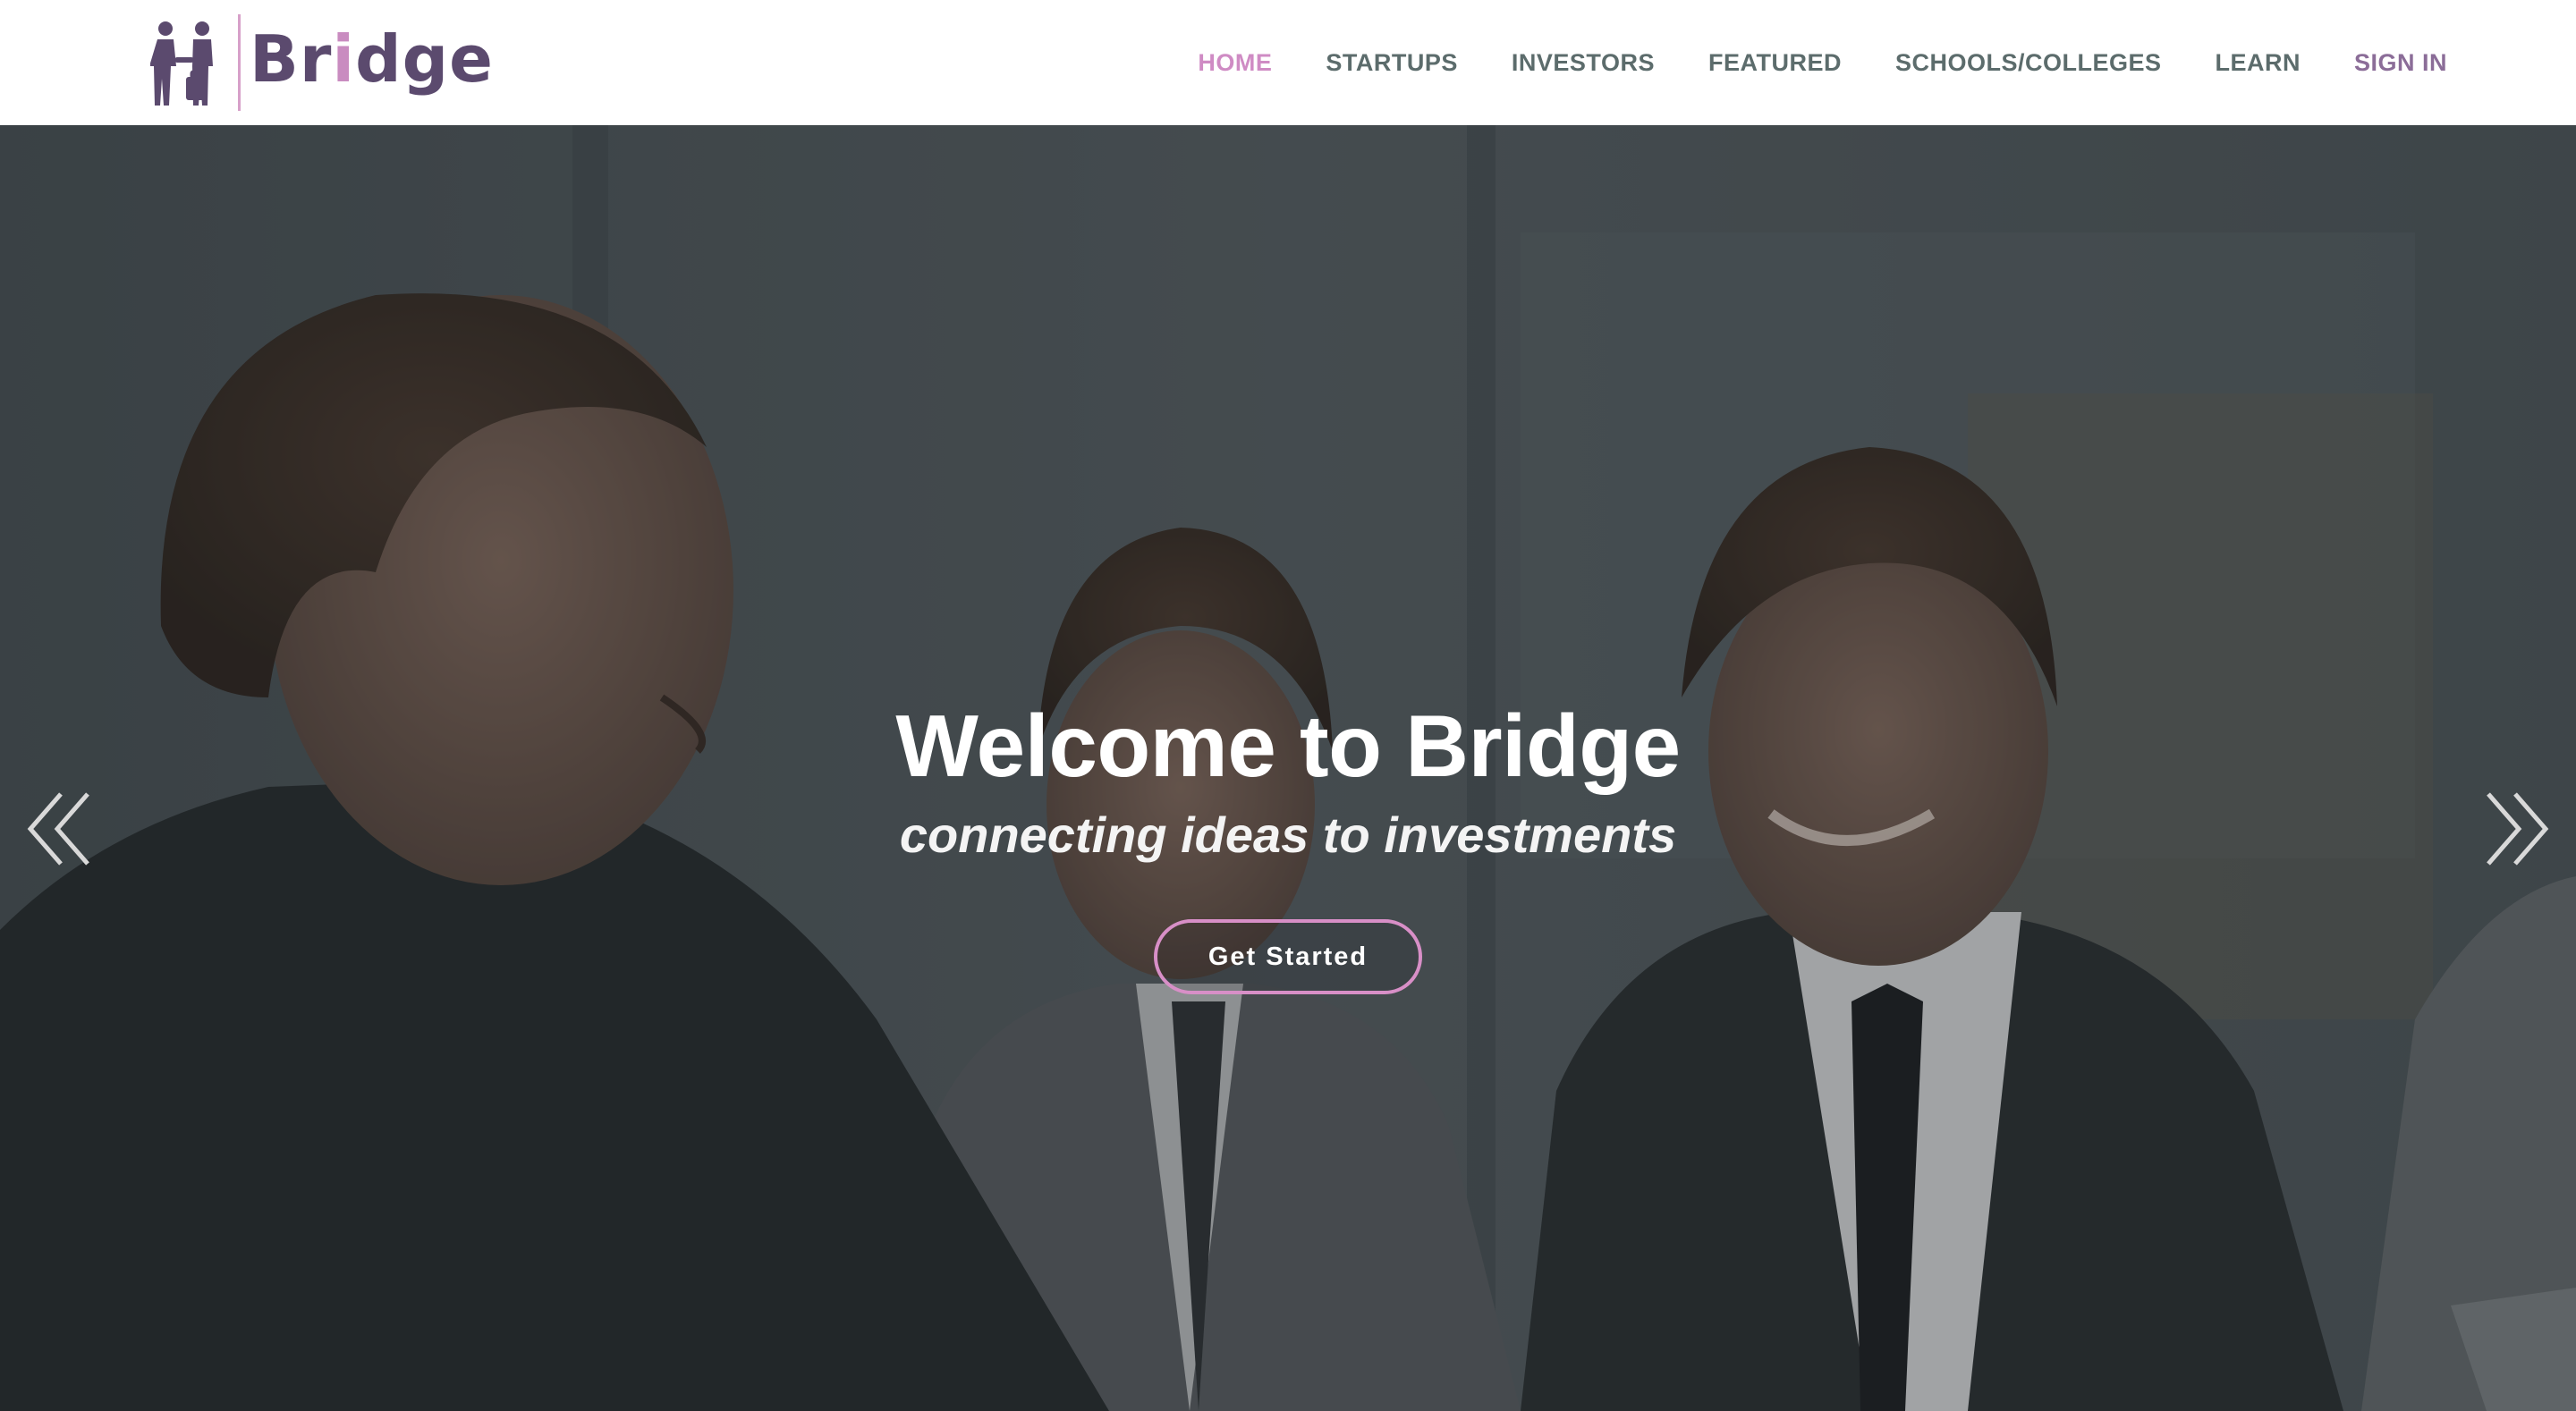 Image resolution: width=2576 pixels, height=1411 pixels. I want to click on nav-item-sign-in: SIGN IN, so click(2400, 63).